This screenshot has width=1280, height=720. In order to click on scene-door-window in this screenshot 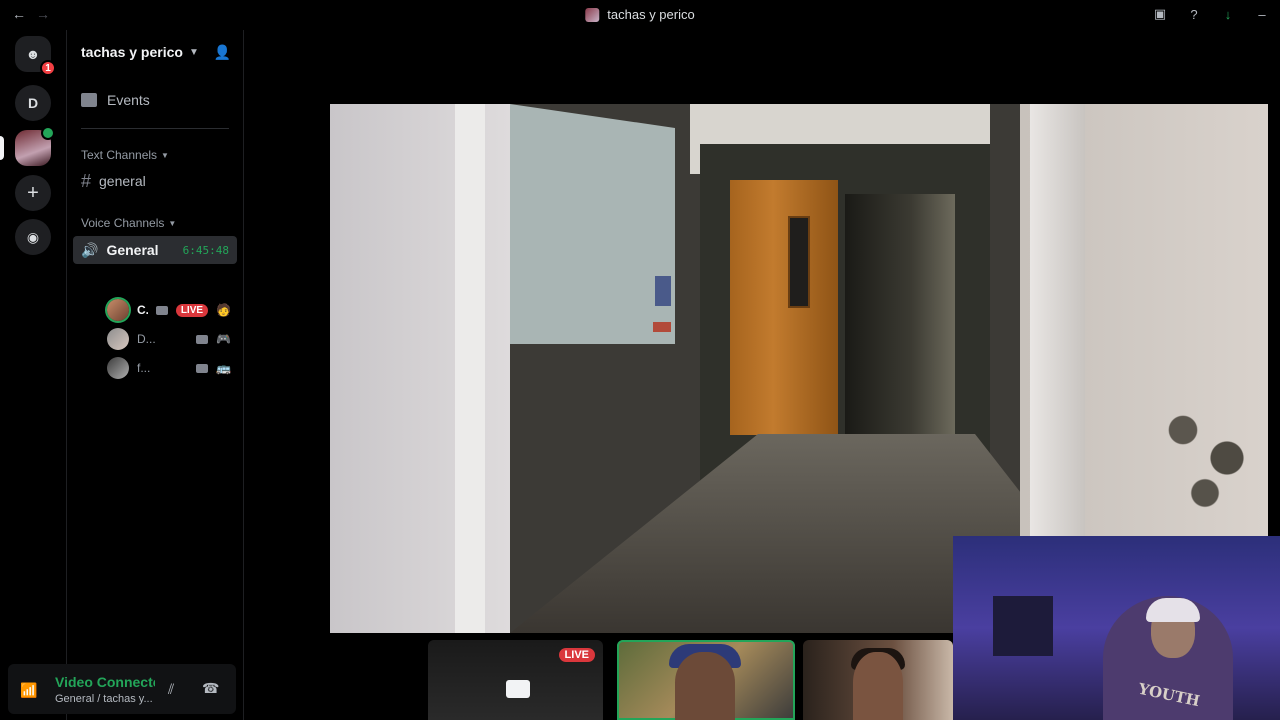, I will do `click(799, 262)`.